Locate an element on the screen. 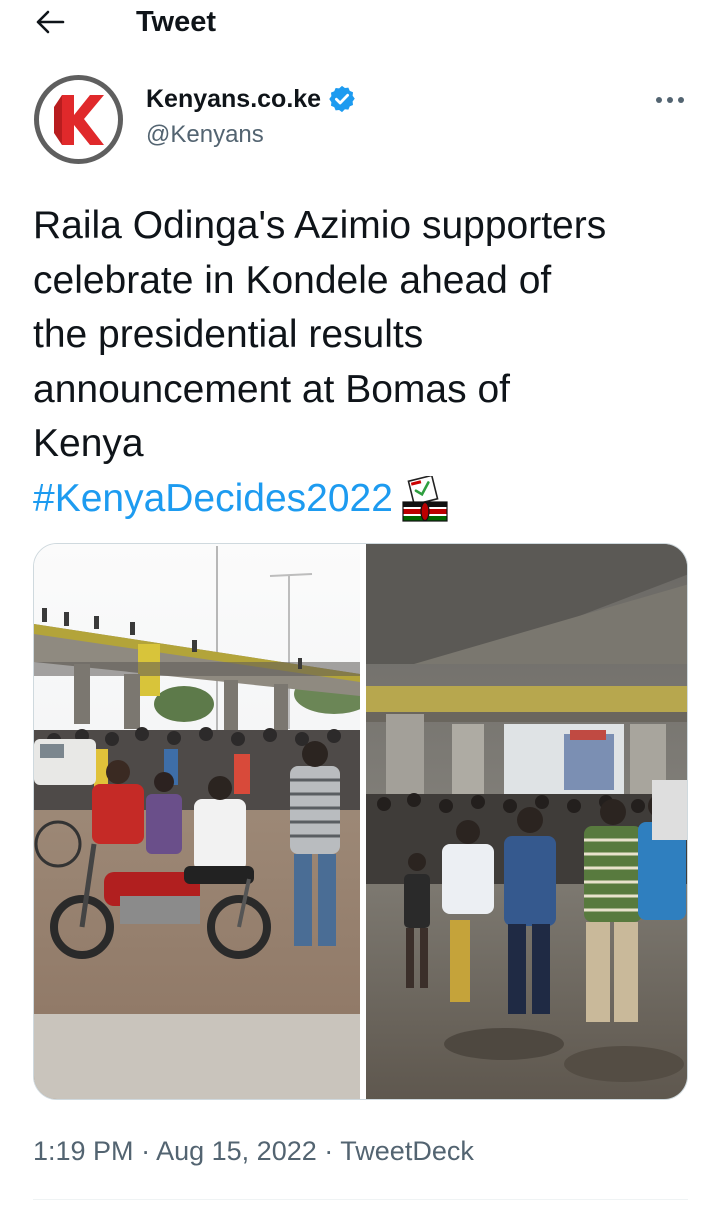 This screenshot has height=1226, width=720. avatar is located at coordinates (78, 119).